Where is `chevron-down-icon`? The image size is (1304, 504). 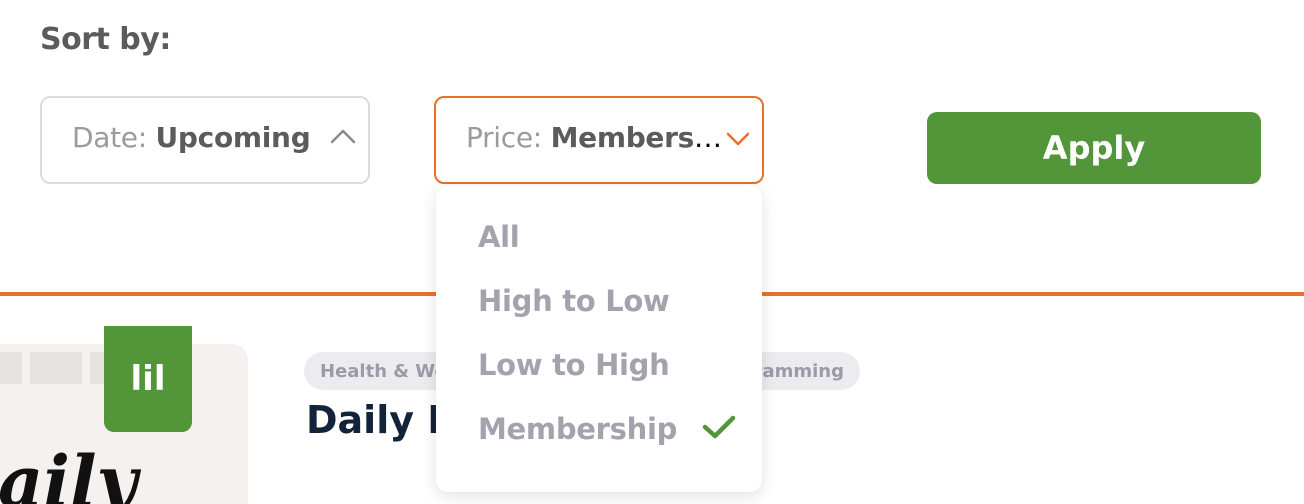
chevron-down-icon is located at coordinates (738, 139).